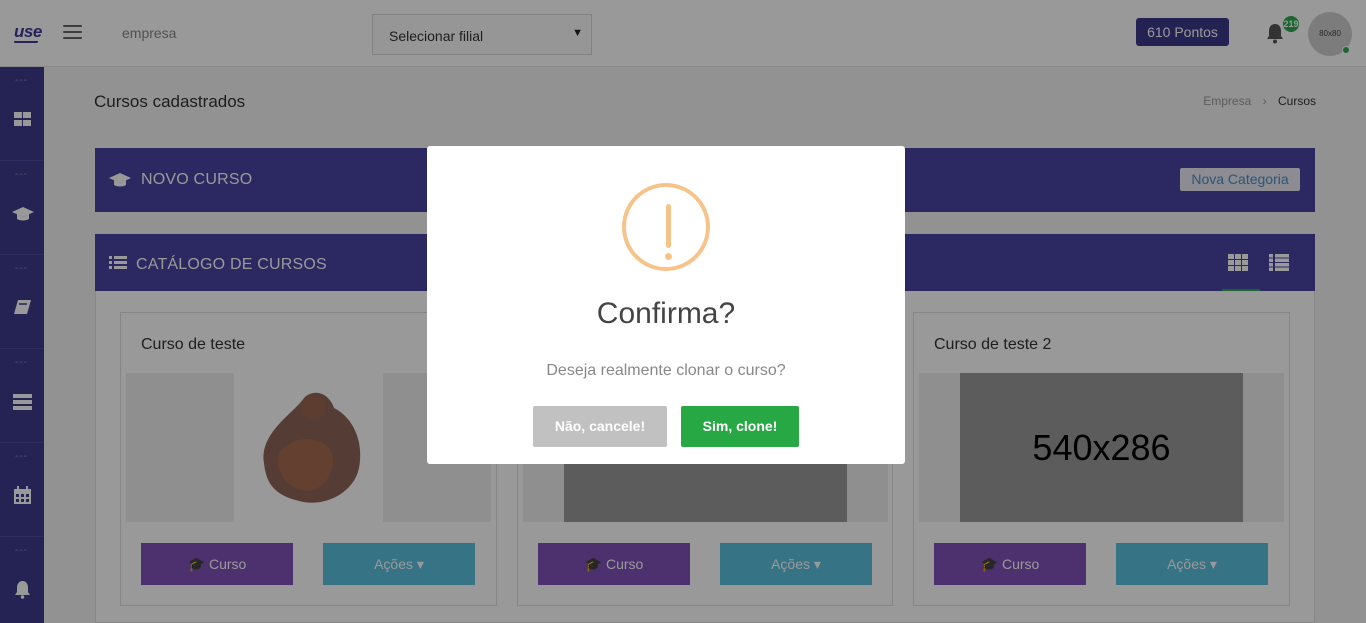 The height and width of the screenshot is (623, 1366). I want to click on dialog-message: Deseja realmente clonar o curso?, so click(666, 370).